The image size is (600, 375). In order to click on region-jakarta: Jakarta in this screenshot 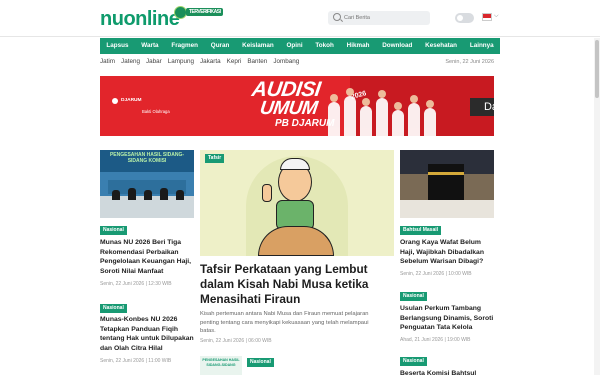, I will do `click(210, 62)`.